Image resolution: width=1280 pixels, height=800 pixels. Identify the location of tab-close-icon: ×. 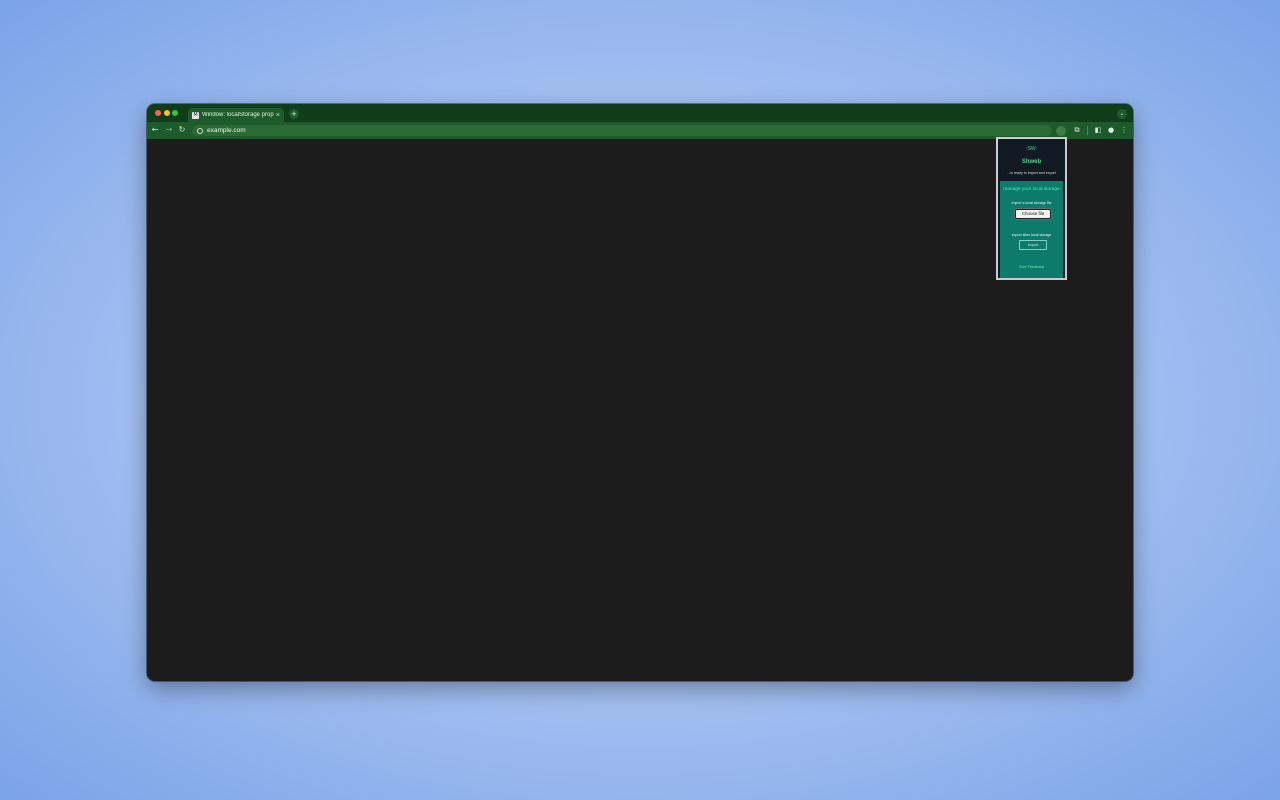
(278, 115).